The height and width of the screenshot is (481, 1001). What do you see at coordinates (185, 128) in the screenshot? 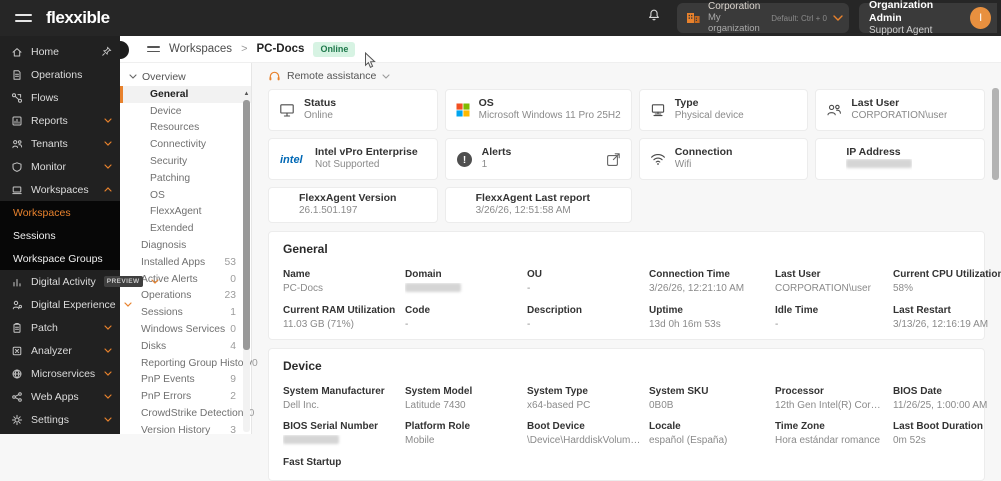
I see `subnav-page-resources: Resources` at bounding box center [185, 128].